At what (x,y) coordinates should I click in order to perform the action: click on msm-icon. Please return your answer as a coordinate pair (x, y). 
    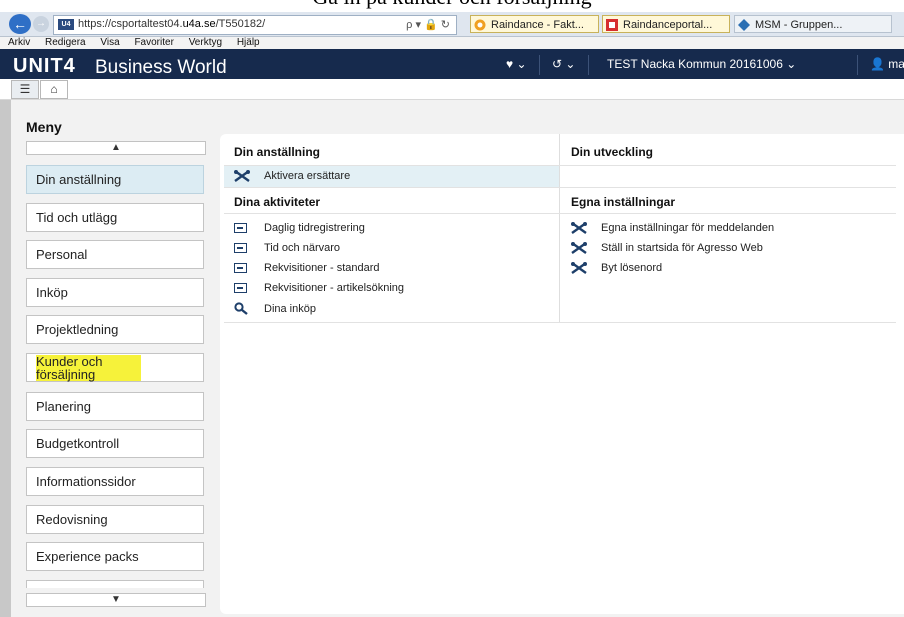
    Looking at the image, I should click on (744, 25).